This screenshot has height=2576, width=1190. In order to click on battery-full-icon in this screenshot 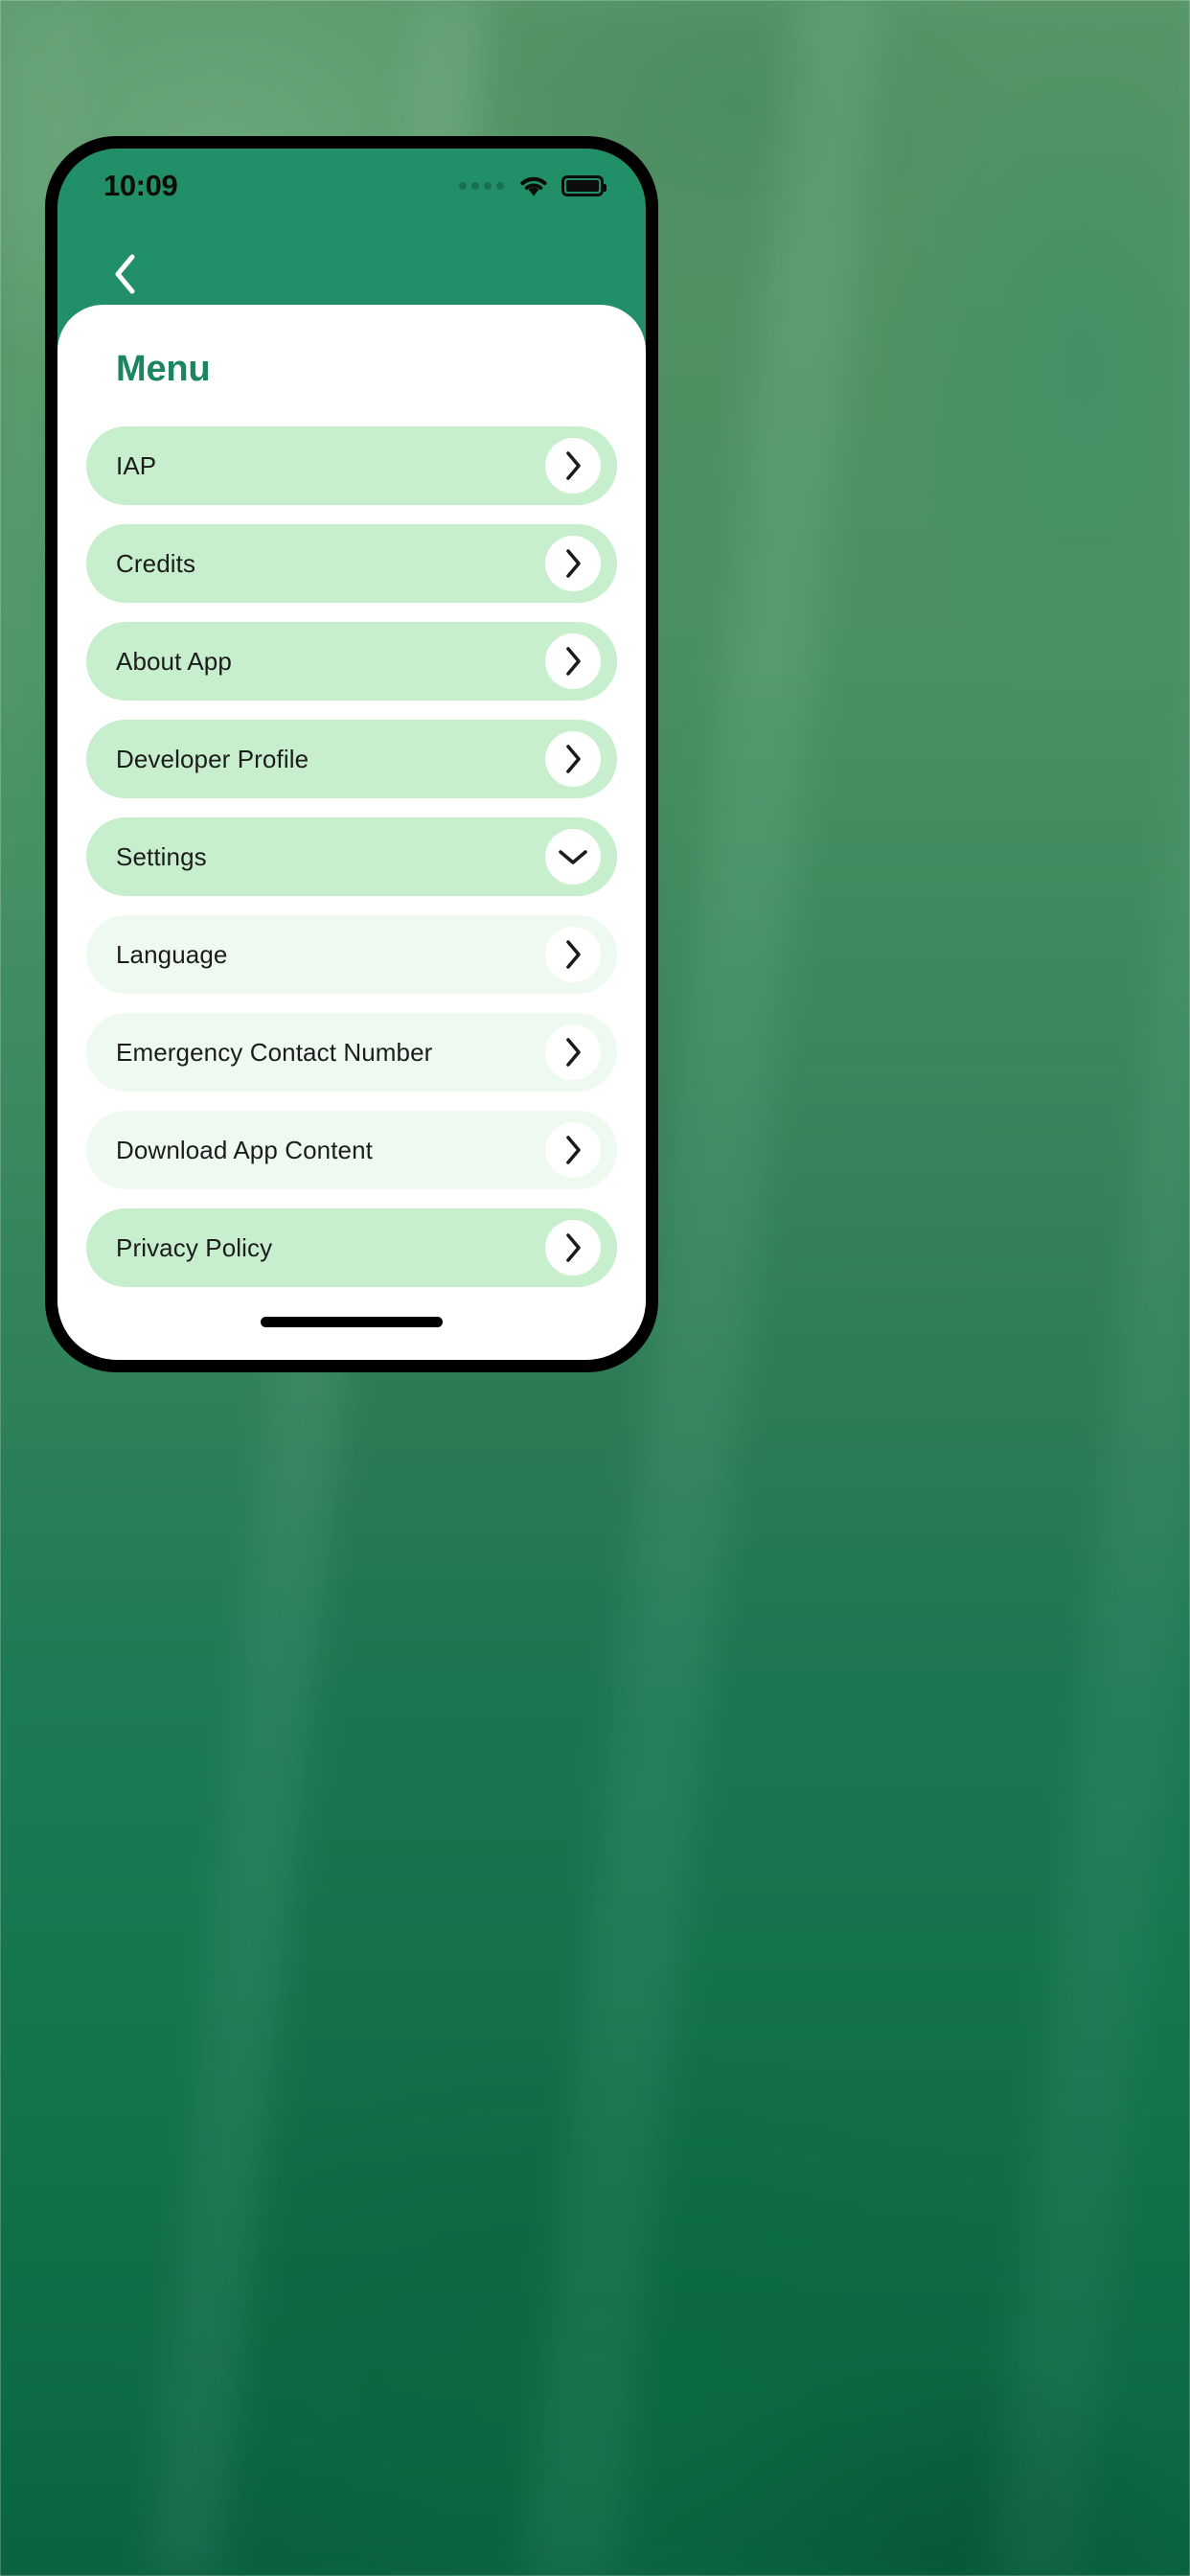, I will do `click(584, 185)`.